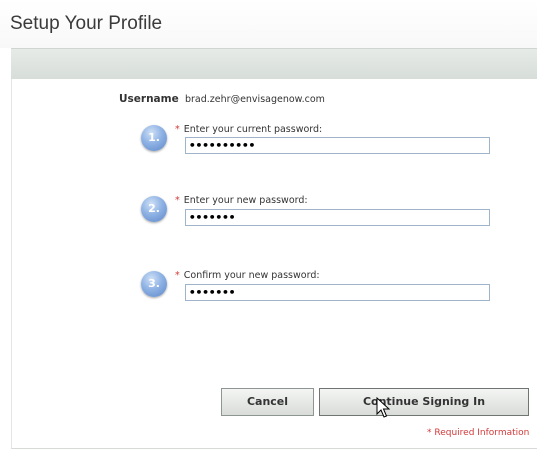 Image resolution: width=537 pixels, height=452 pixels. I want to click on new-password-input: •••••••, so click(337, 217).